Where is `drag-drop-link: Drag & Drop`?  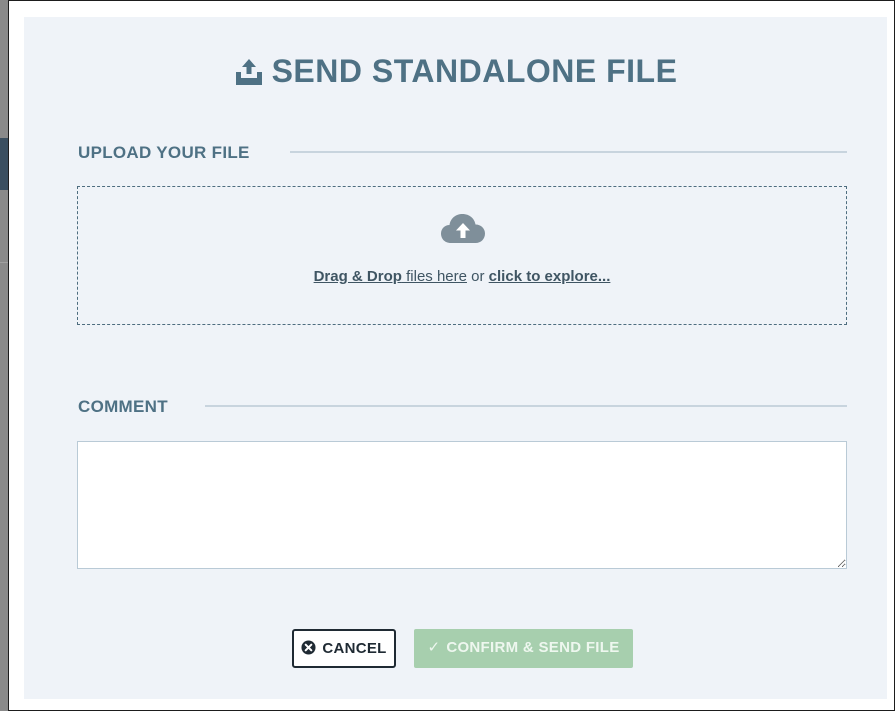
drag-drop-link: Drag & Drop is located at coordinates (358, 276).